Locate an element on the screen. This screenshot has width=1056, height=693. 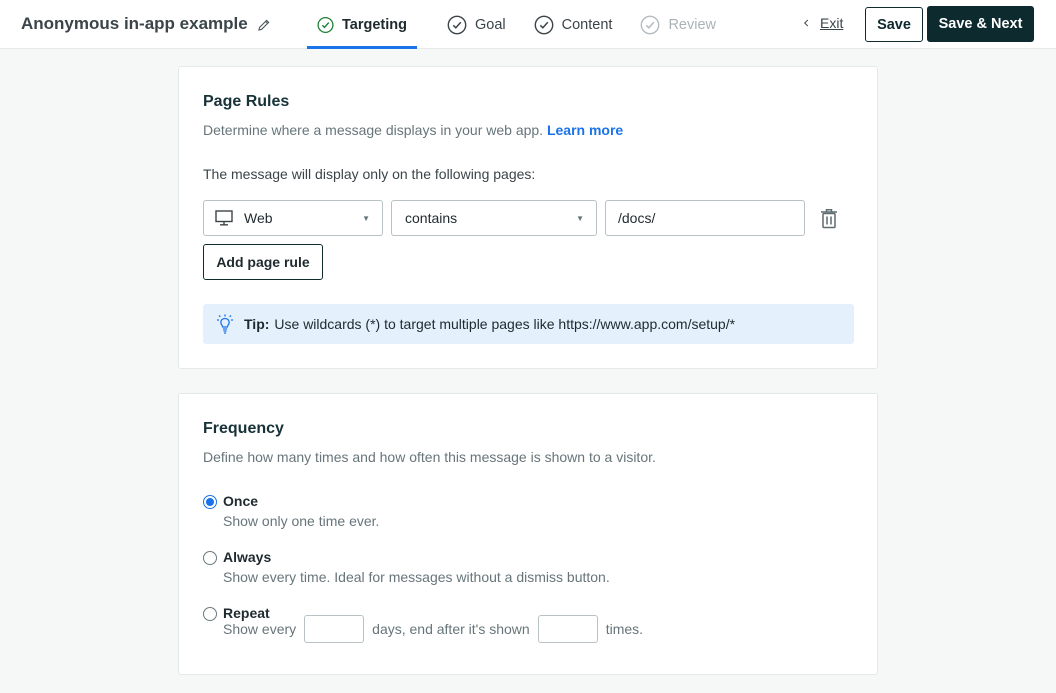
tab-goal: Goal is located at coordinates (476, 24).